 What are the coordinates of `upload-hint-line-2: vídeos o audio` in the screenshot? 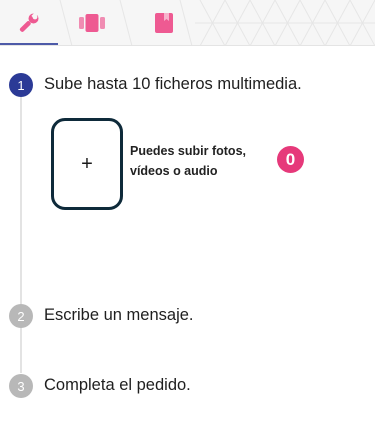 It's located at (174, 171).